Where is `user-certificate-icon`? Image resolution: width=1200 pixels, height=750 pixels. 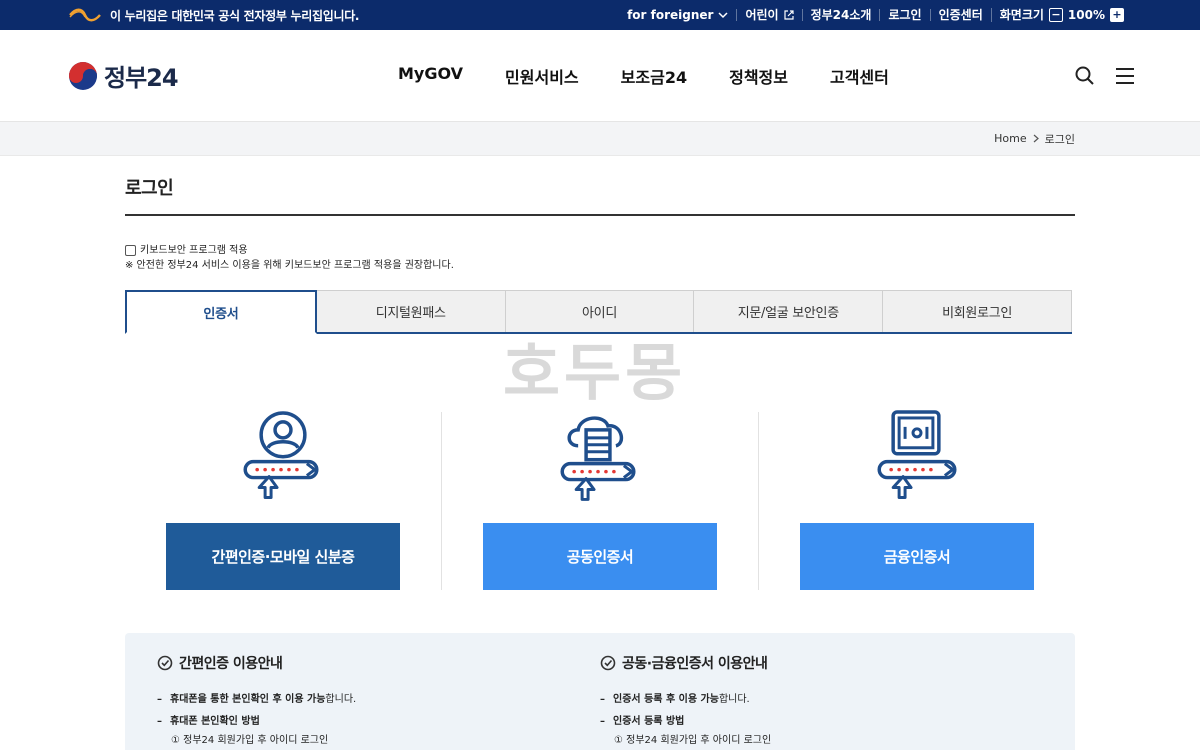
user-certificate-icon is located at coordinates (281, 455).